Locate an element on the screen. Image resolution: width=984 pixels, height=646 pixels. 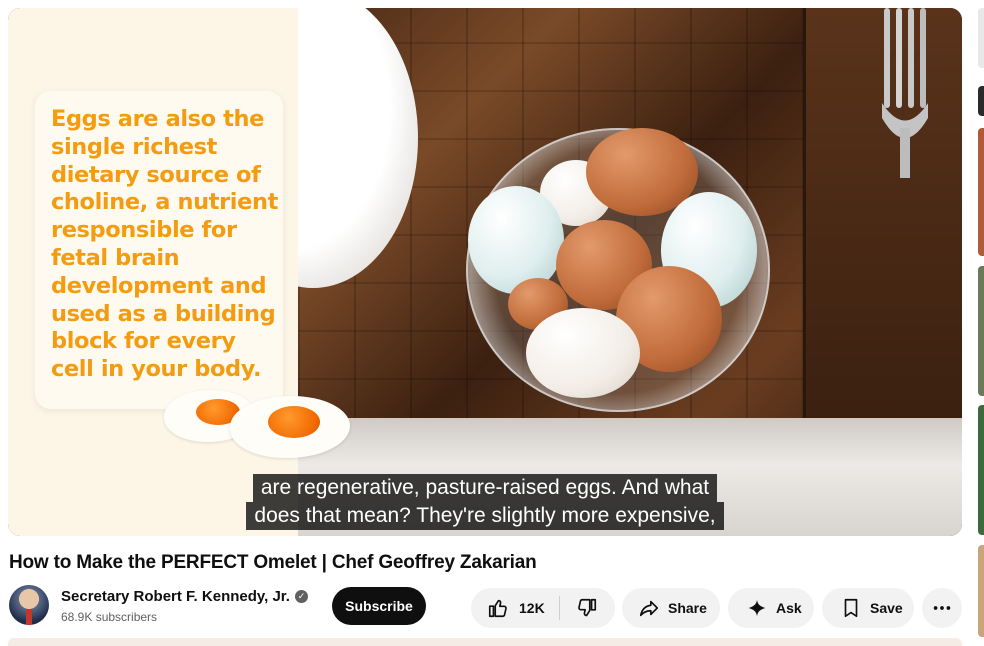
like-dislike-group: 12K is located at coordinates (543, 608).